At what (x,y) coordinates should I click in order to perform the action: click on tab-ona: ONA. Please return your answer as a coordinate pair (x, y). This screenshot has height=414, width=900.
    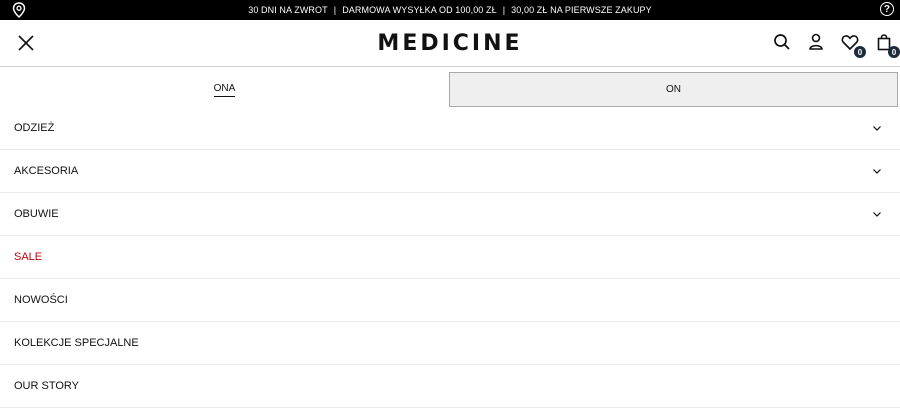
    Looking at the image, I should click on (224, 89).